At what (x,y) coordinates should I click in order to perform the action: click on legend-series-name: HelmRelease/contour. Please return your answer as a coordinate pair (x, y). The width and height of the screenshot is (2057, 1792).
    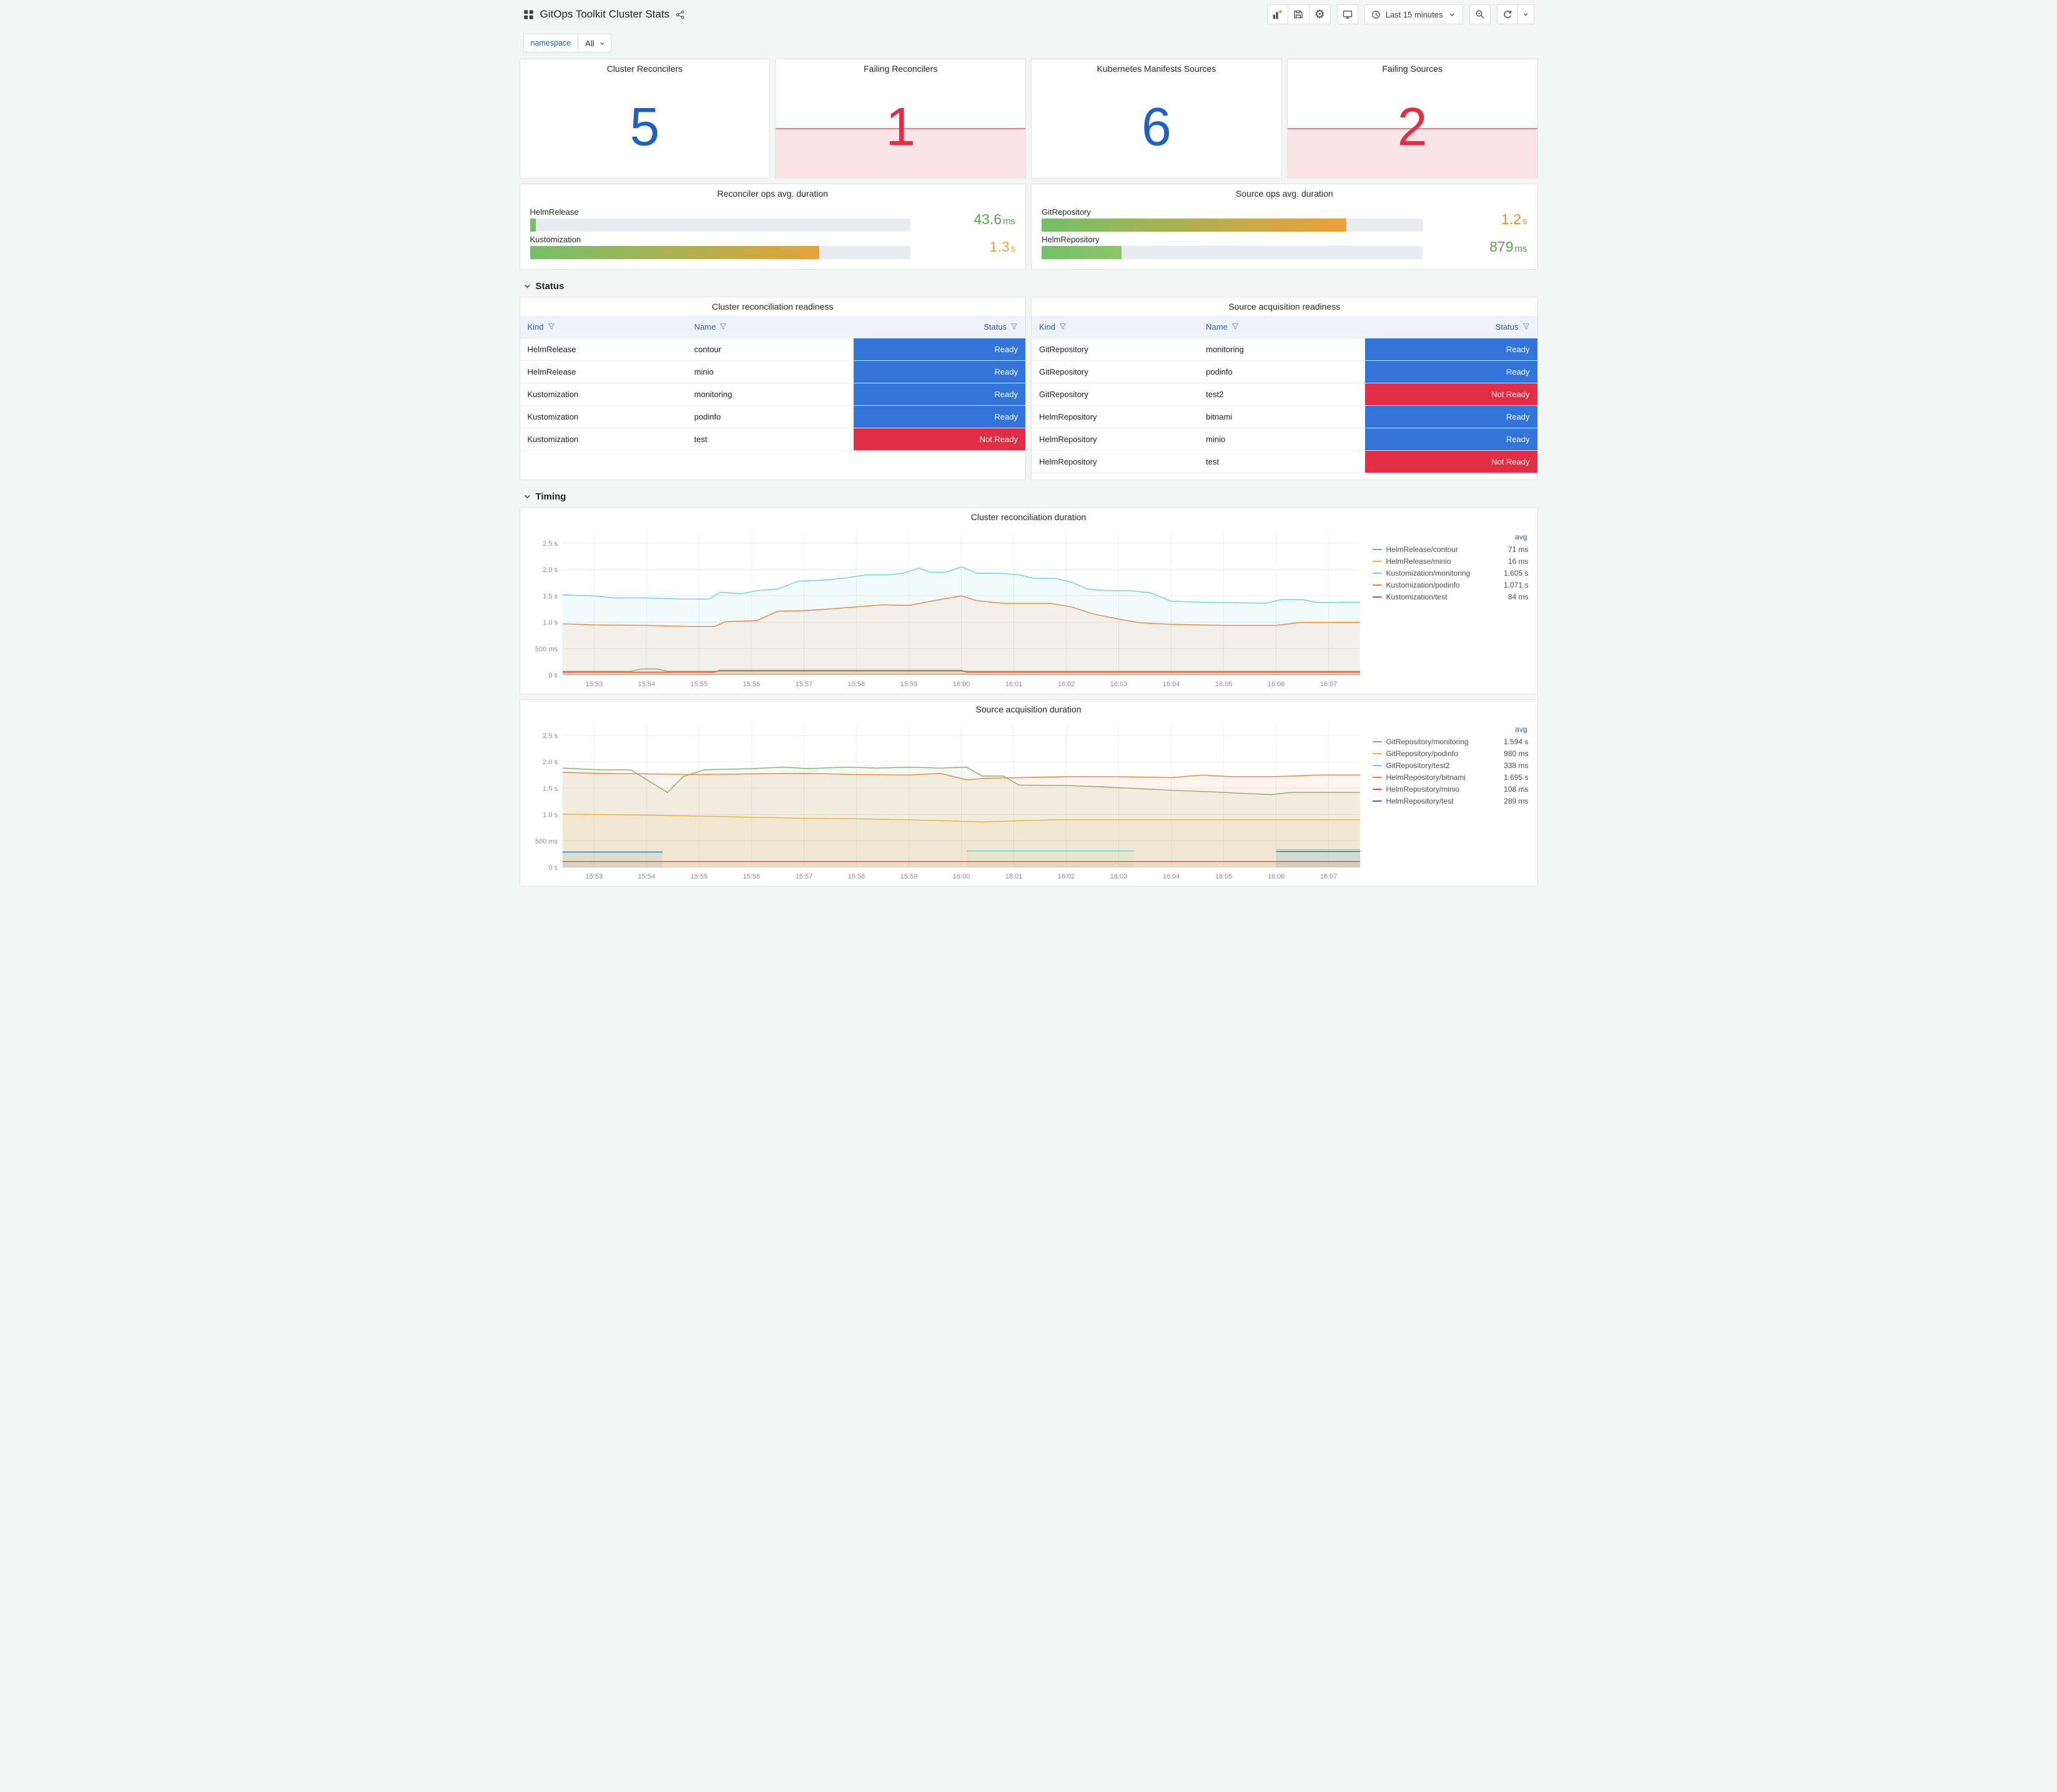
    Looking at the image, I should click on (1445, 549).